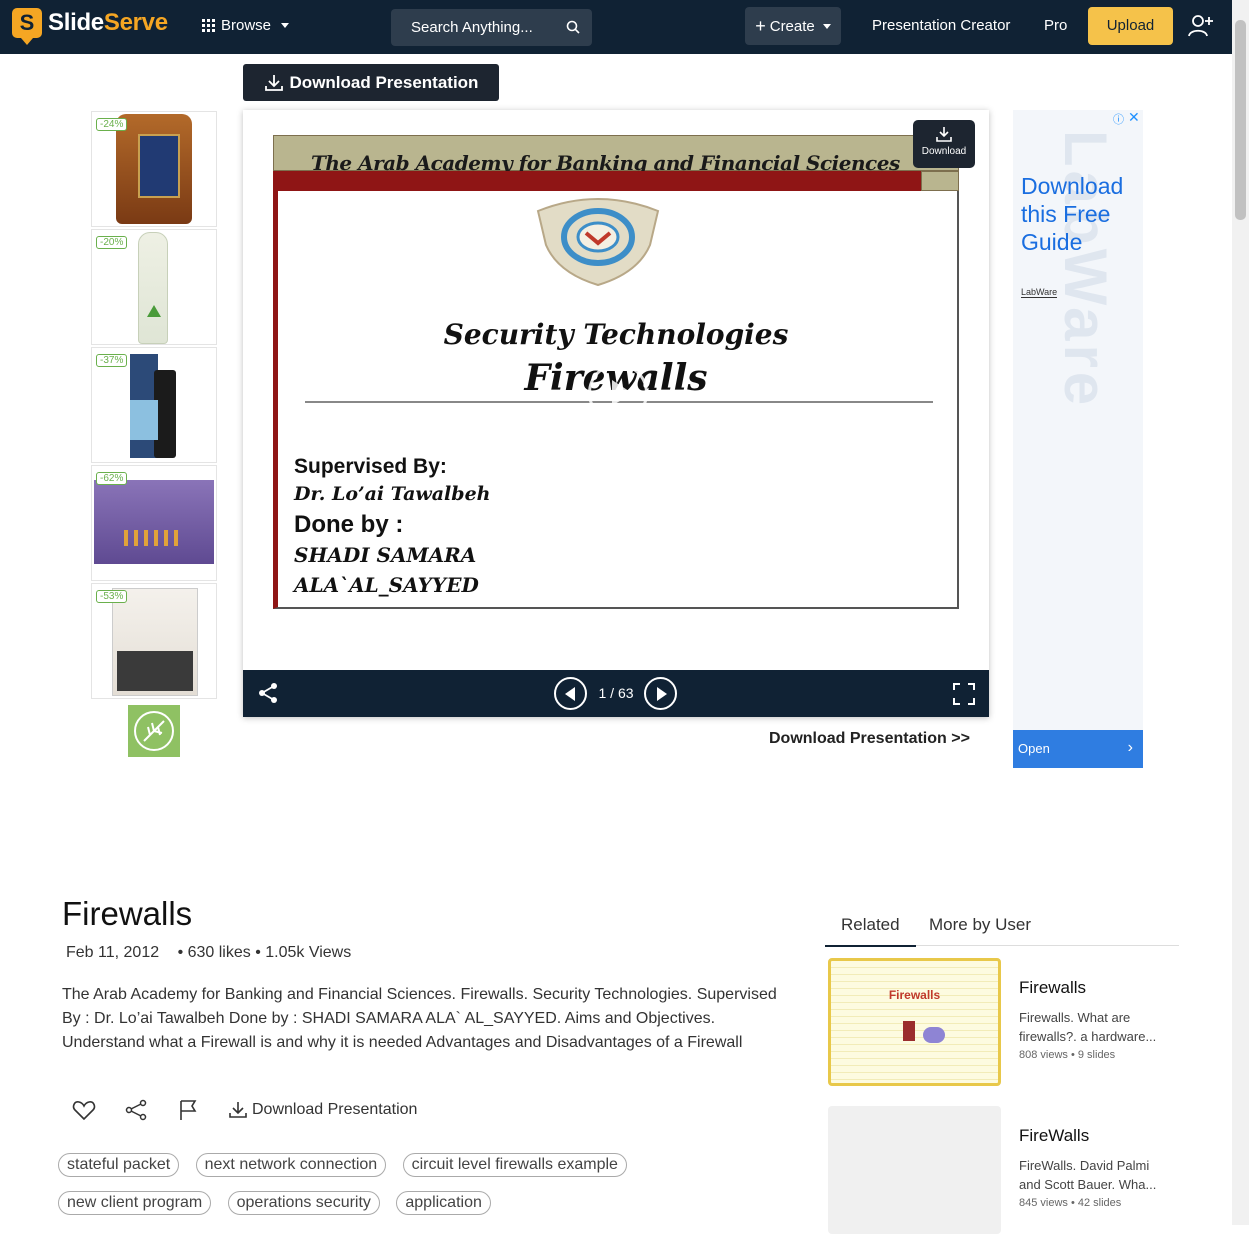  I want to click on skincare-set-product-icon, so click(155, 642).